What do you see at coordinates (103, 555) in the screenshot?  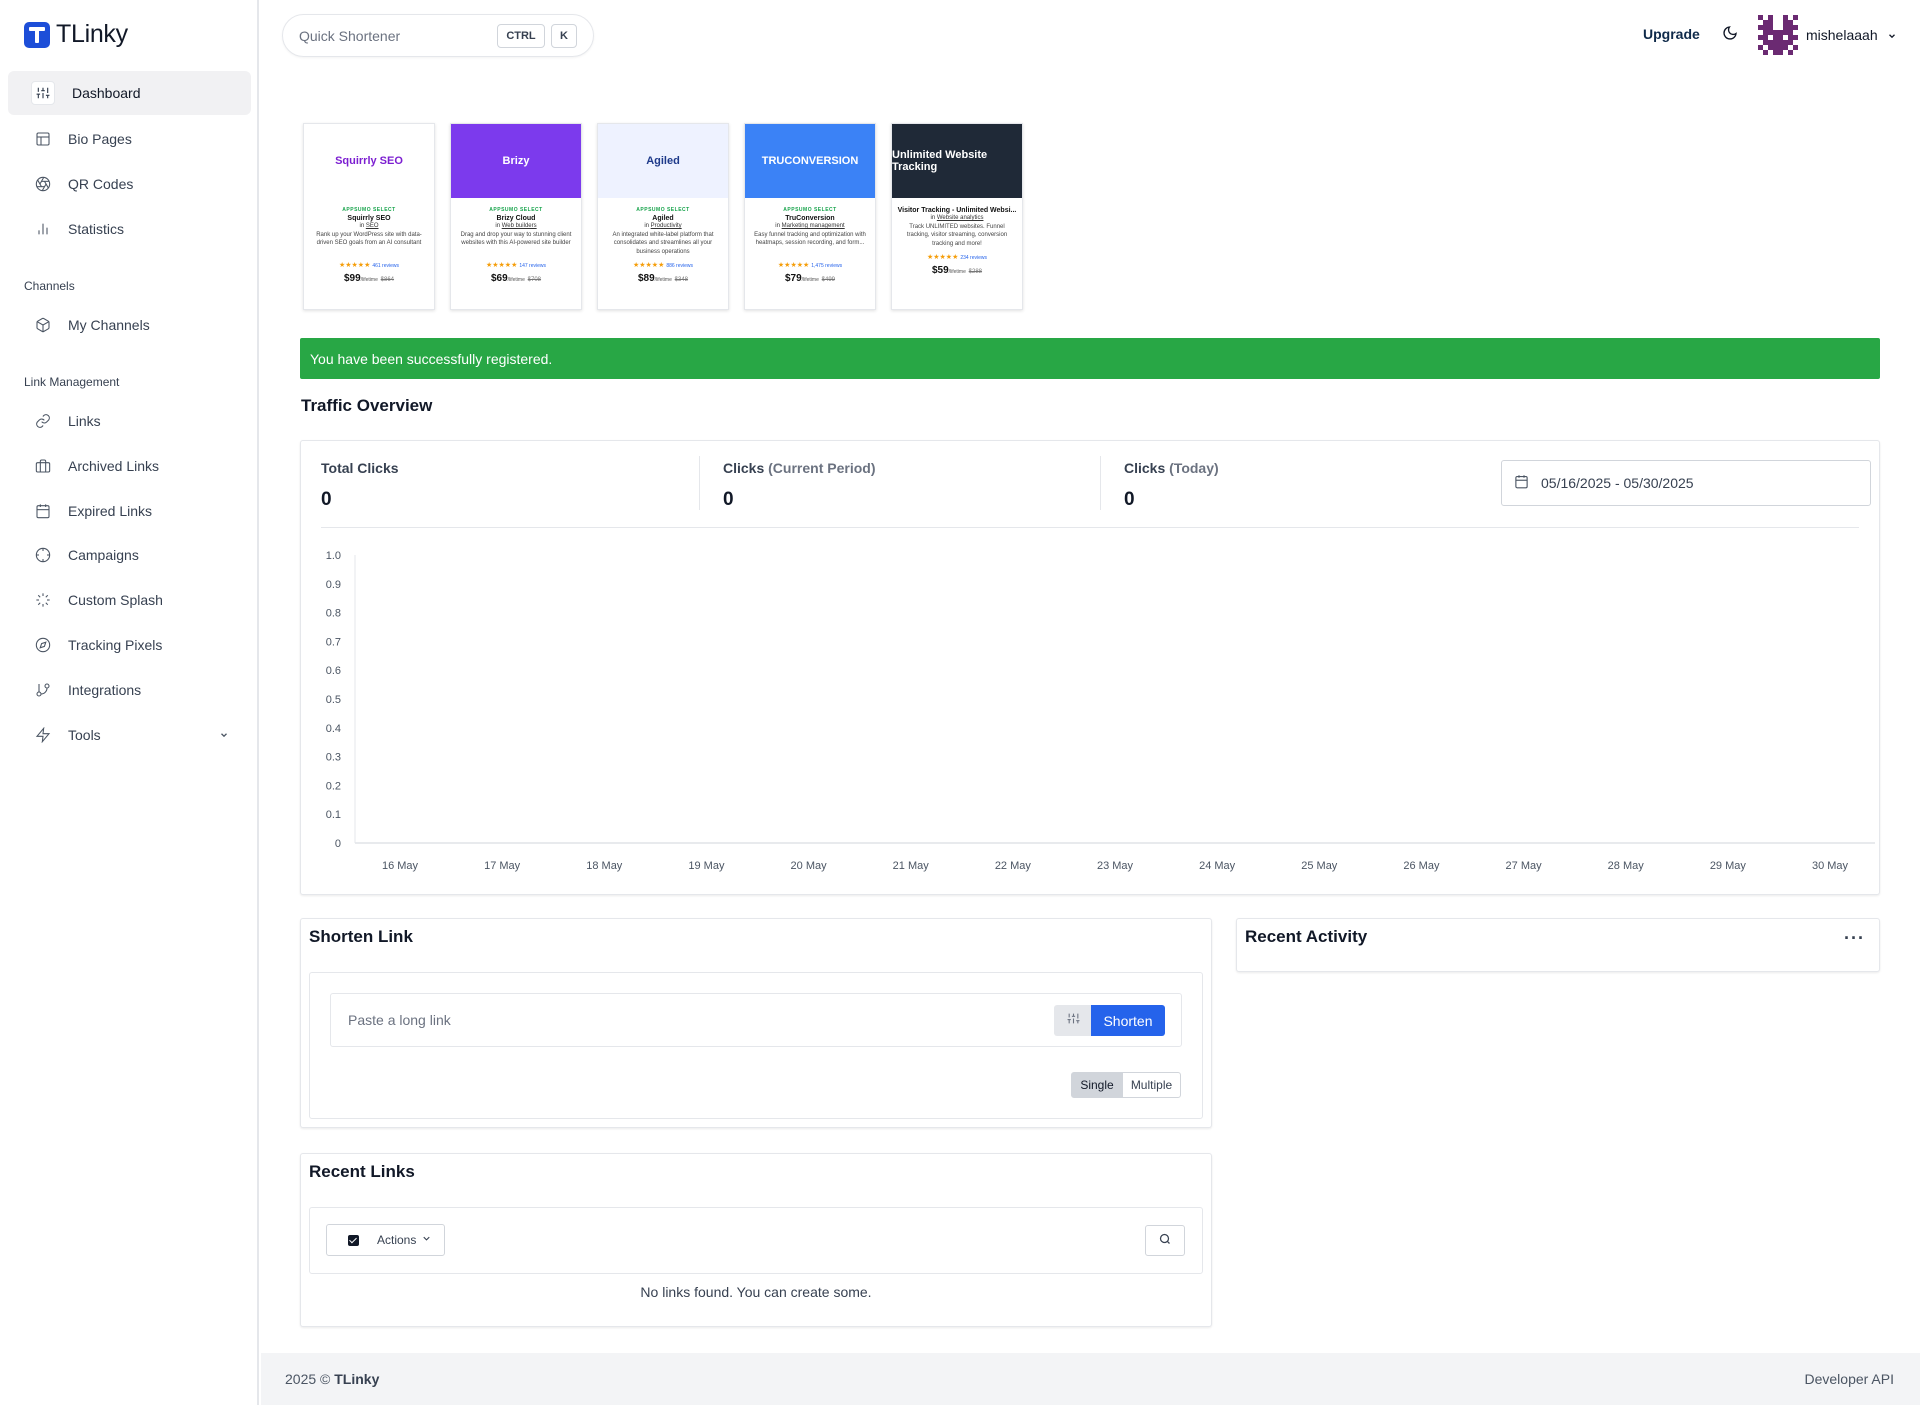 I see `sidebar-item-label: Campaigns` at bounding box center [103, 555].